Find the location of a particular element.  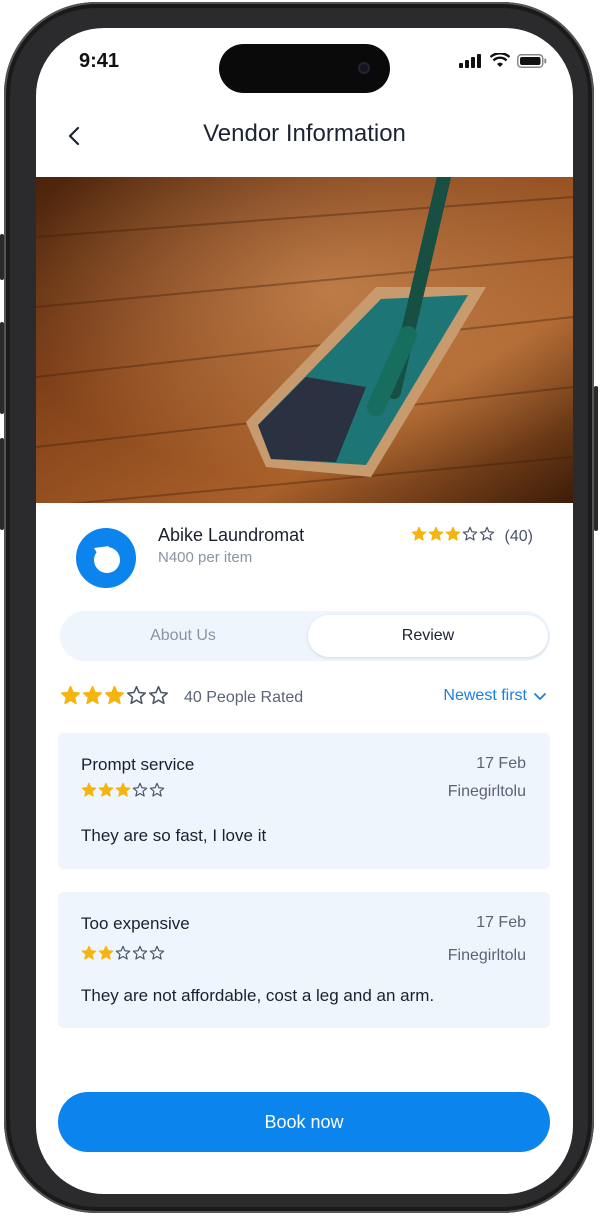

review-text: They are so fast, I love it is located at coordinates (174, 835).